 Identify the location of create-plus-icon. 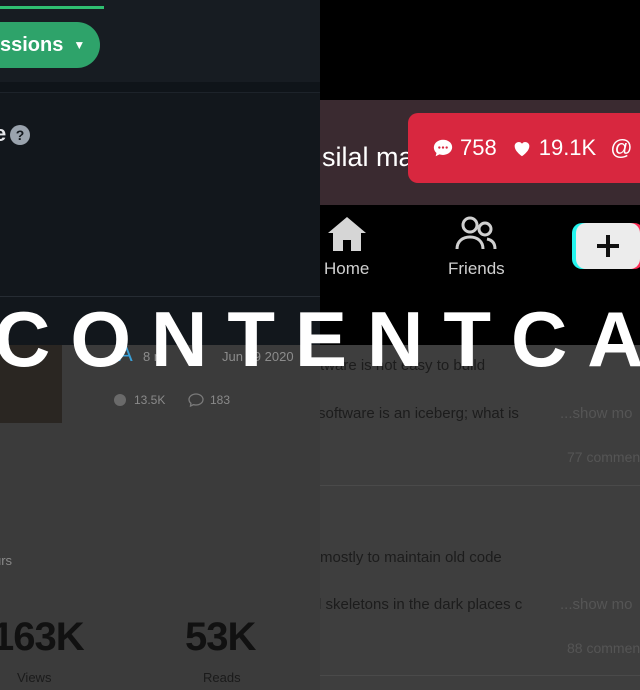
(606, 246).